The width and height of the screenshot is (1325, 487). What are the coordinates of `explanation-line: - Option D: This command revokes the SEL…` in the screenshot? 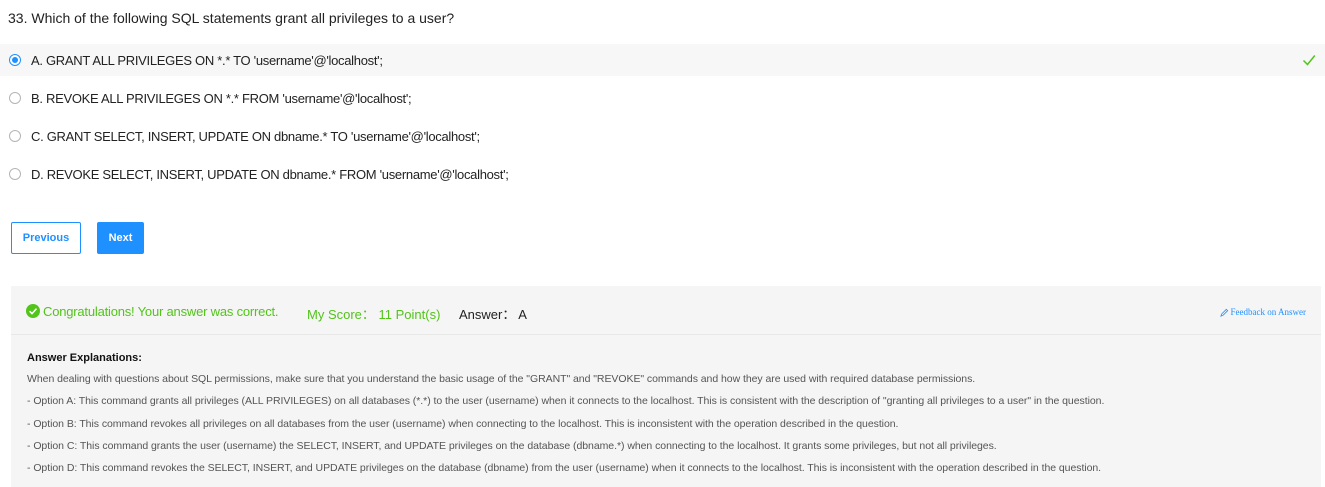 It's located at (564, 468).